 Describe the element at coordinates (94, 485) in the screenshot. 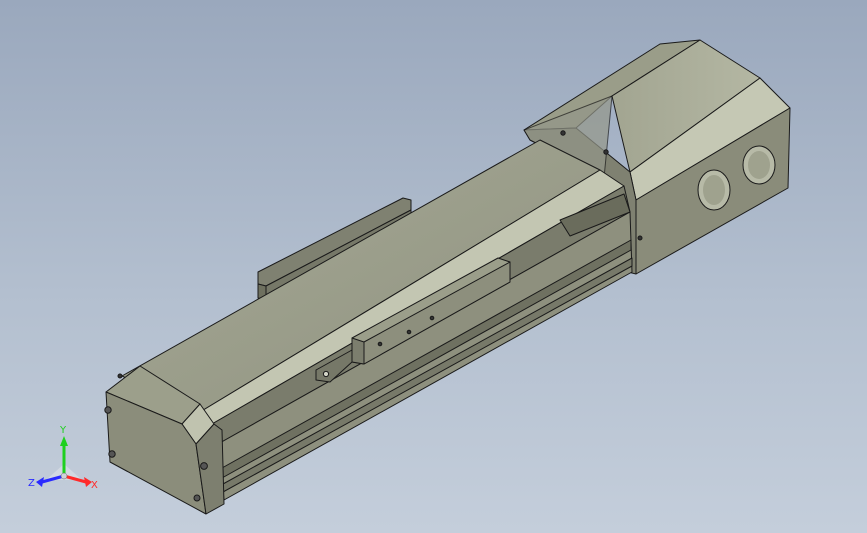

I see `x-axis-label: X` at that location.